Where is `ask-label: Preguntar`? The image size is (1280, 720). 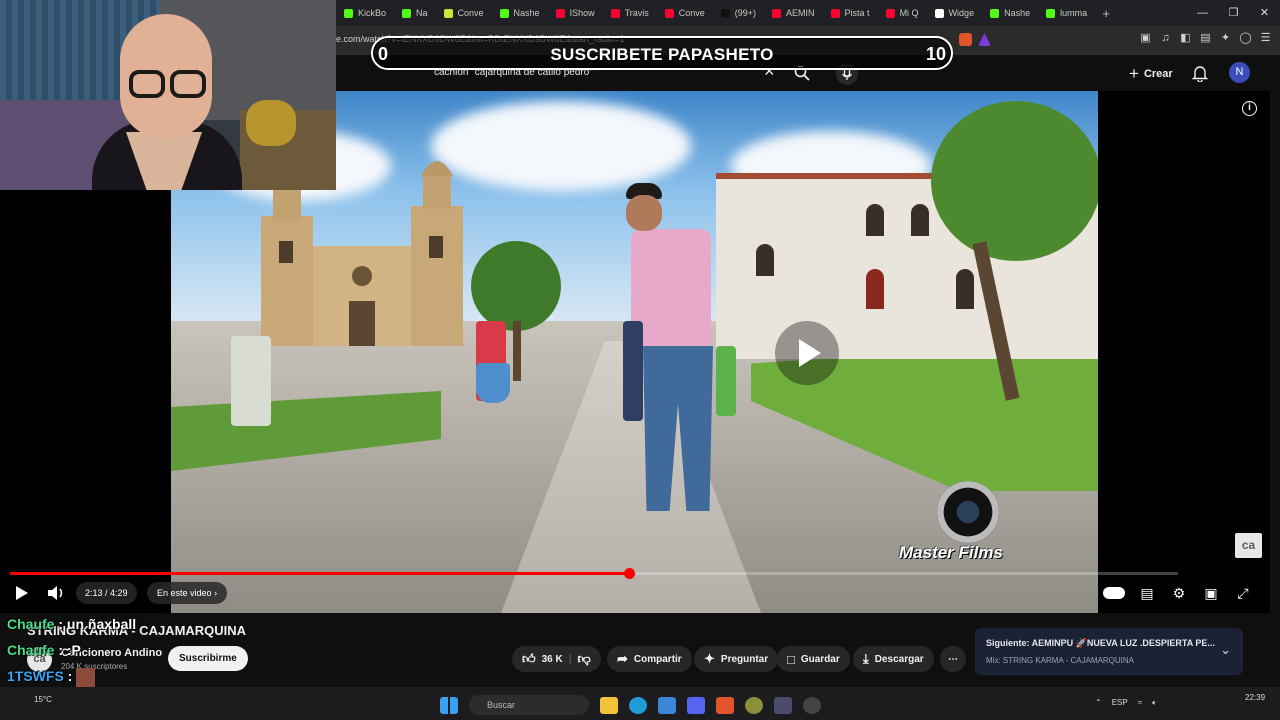
ask-label: Preguntar is located at coordinates (744, 659).